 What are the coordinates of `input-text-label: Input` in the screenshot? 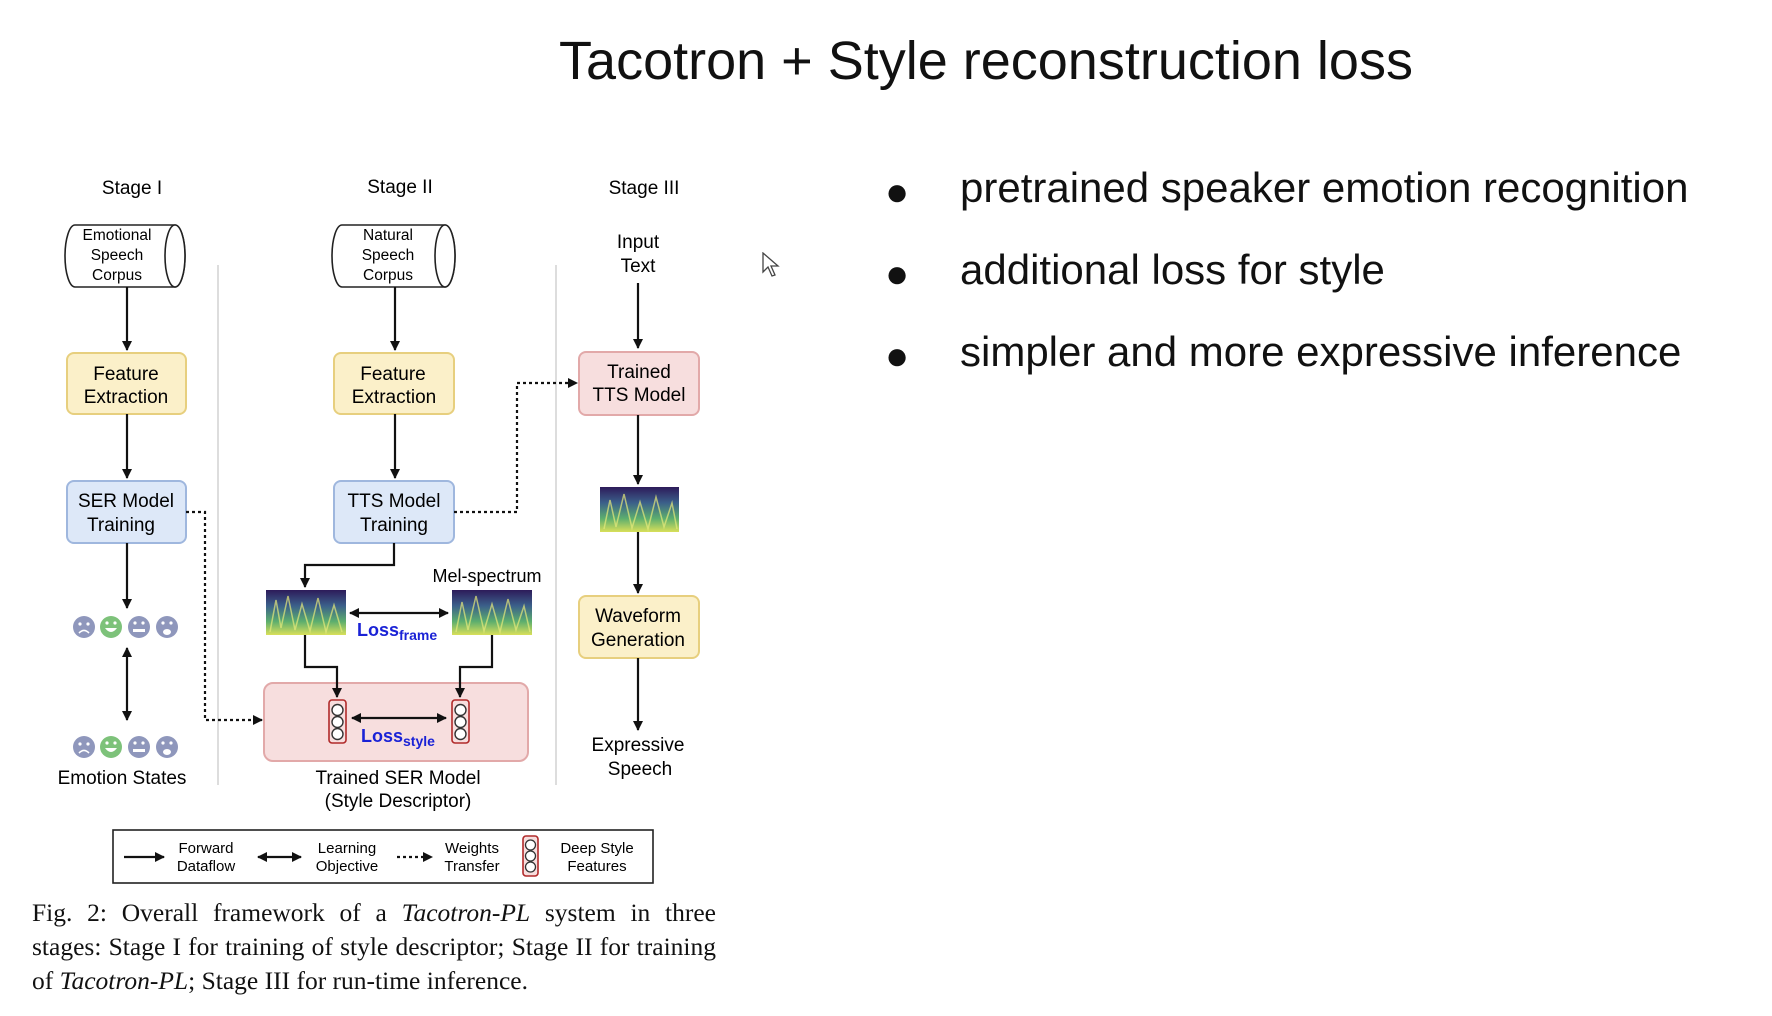 It's located at (638, 242).